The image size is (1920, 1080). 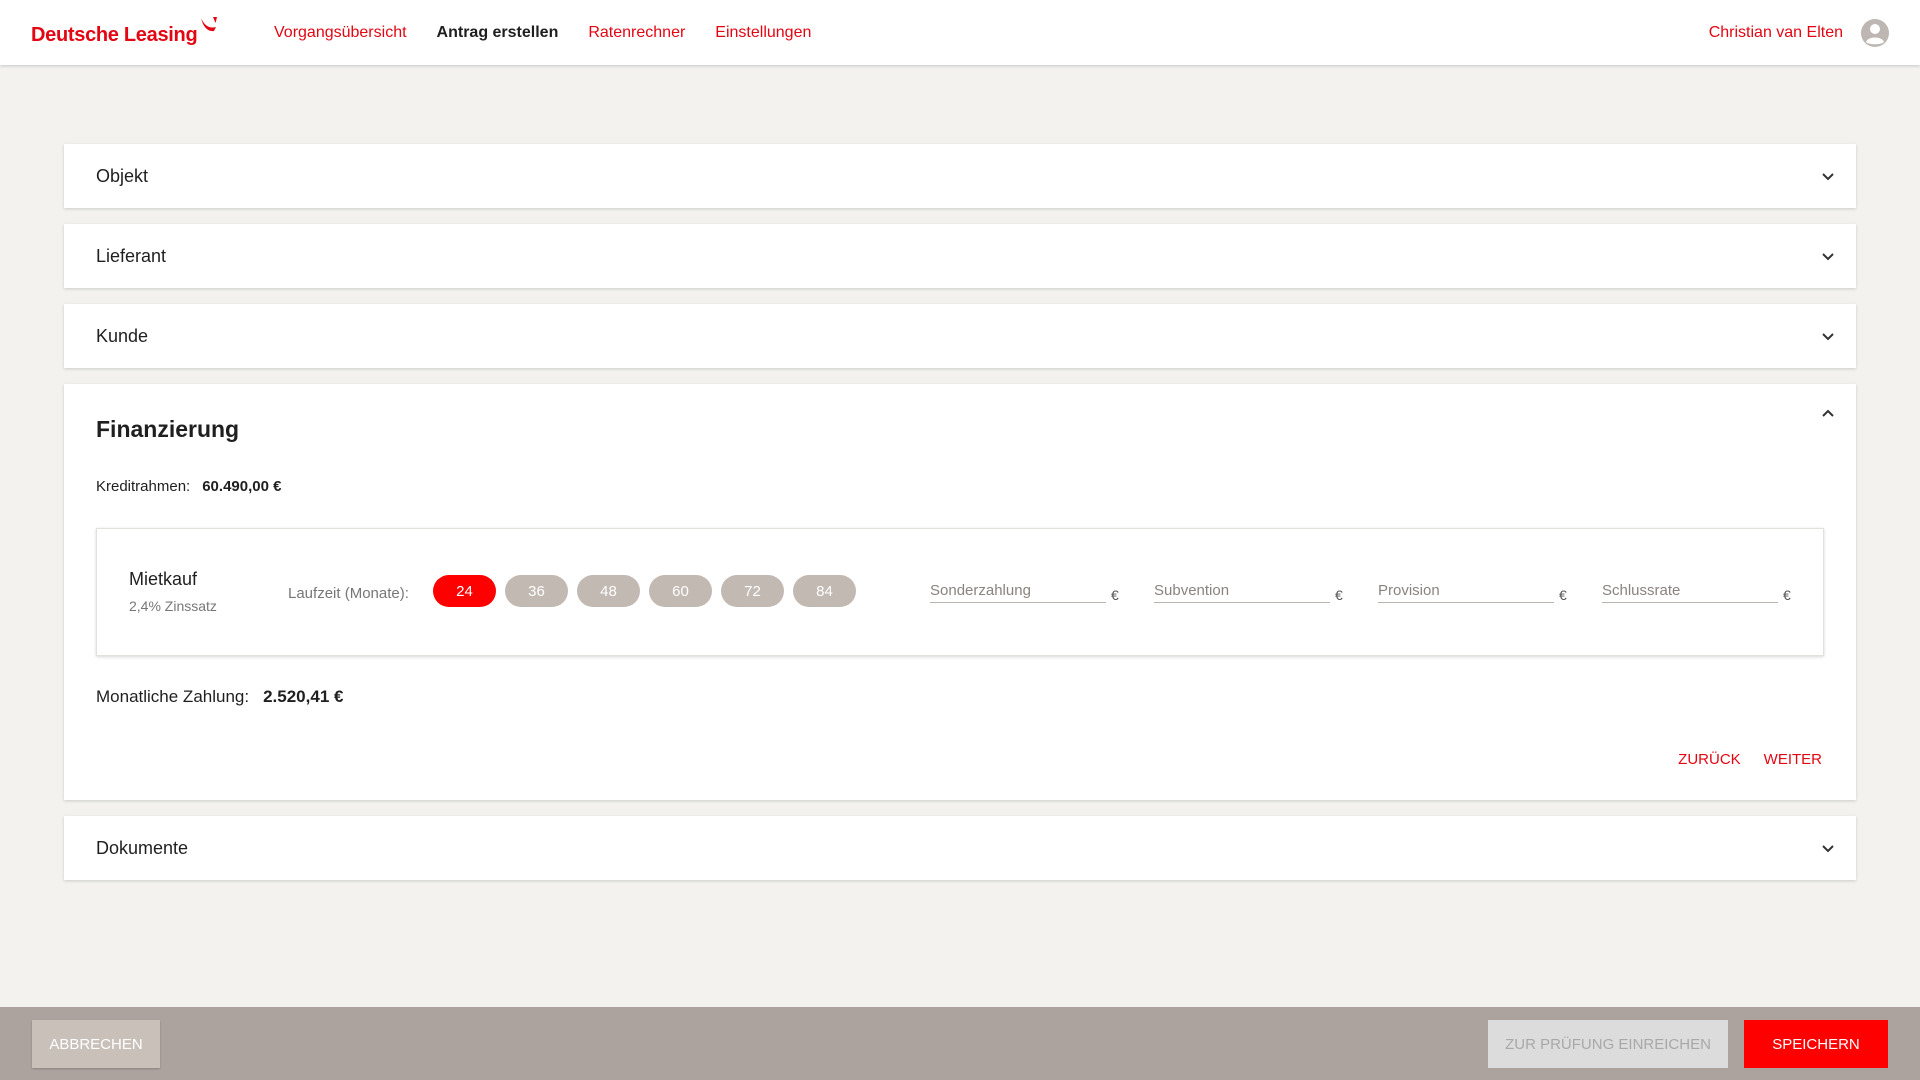 What do you see at coordinates (173, 606) in the screenshot?
I see `product-interest-rate: 2,4% Zinssatz` at bounding box center [173, 606].